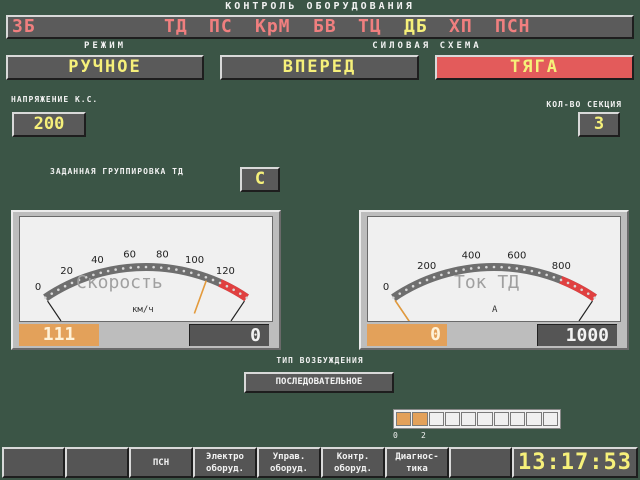  I want to click on status-ps: ПС, so click(221, 27).